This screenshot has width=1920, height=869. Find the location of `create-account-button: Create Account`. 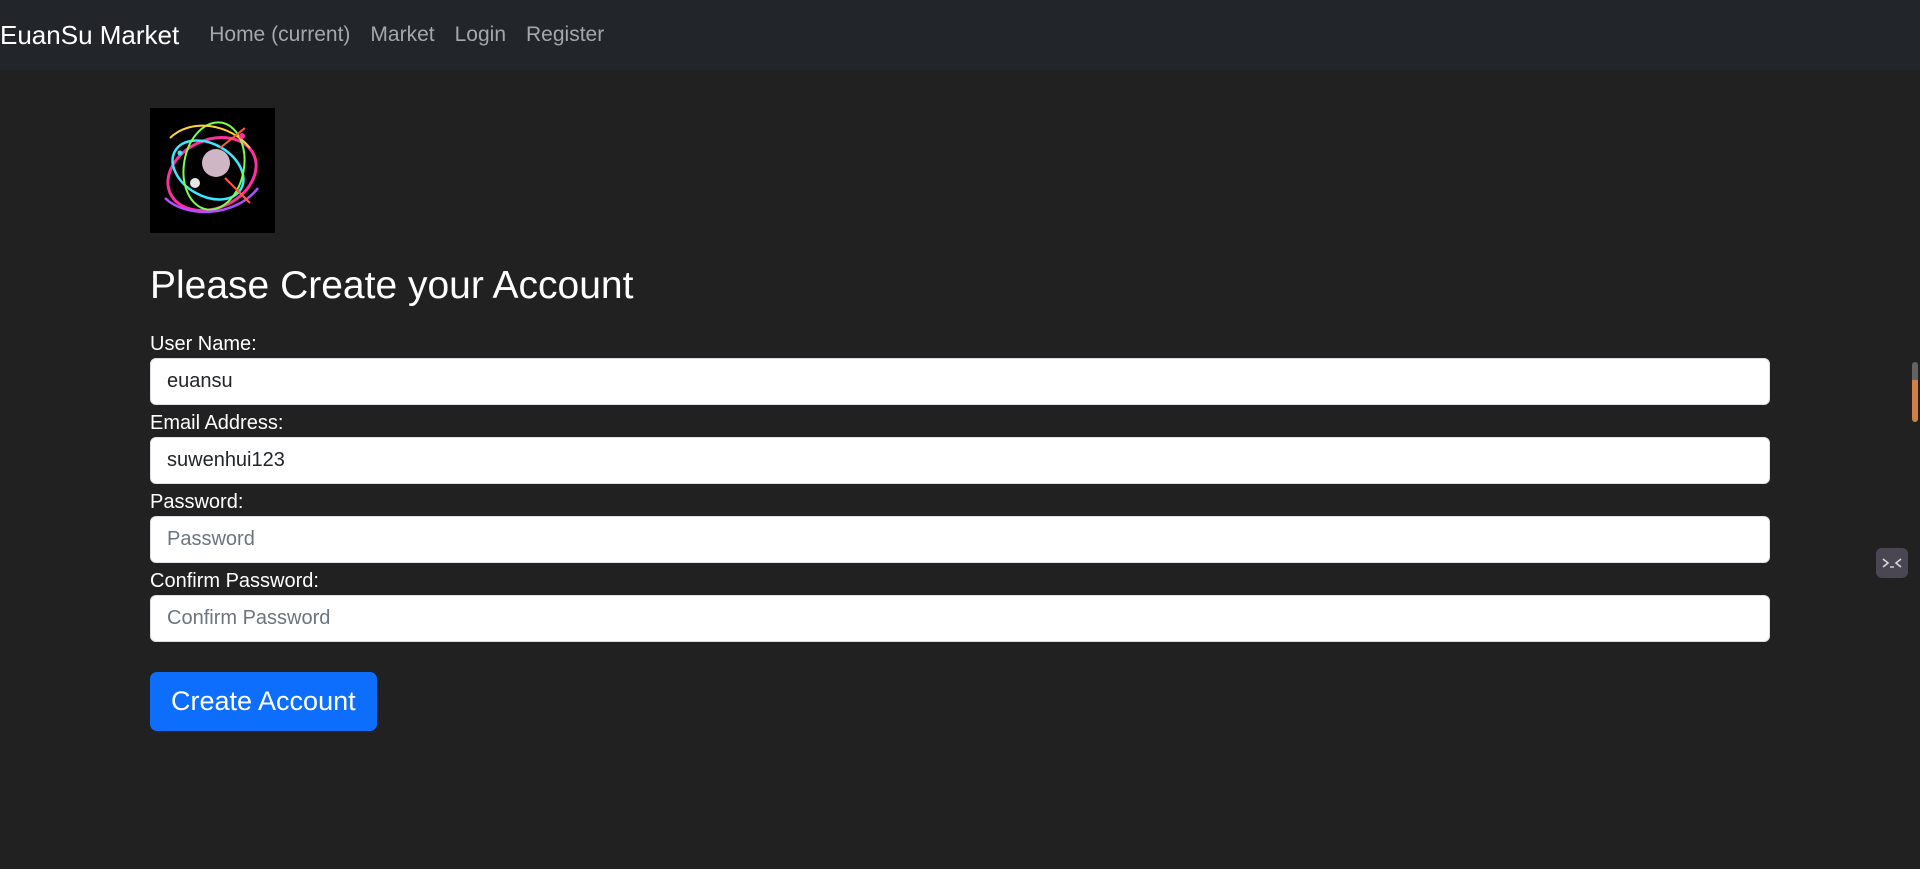

create-account-button: Create Account is located at coordinates (263, 701).